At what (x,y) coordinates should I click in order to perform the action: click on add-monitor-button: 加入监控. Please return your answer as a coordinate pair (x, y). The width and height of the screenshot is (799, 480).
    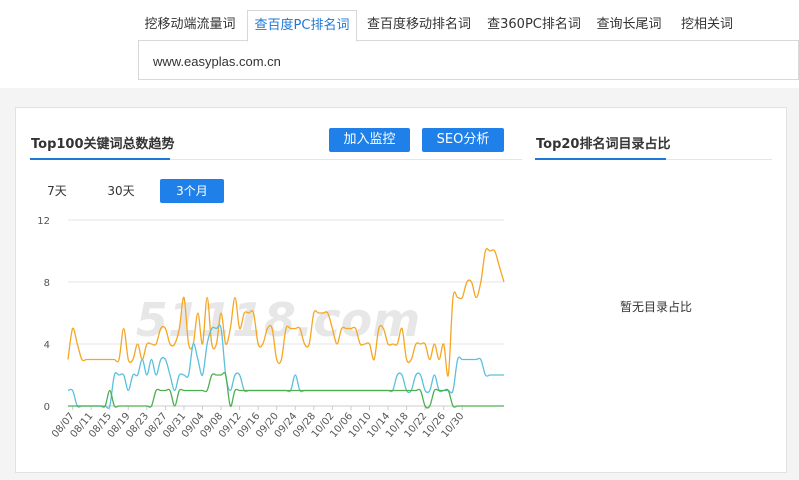
    Looking at the image, I should click on (369, 140).